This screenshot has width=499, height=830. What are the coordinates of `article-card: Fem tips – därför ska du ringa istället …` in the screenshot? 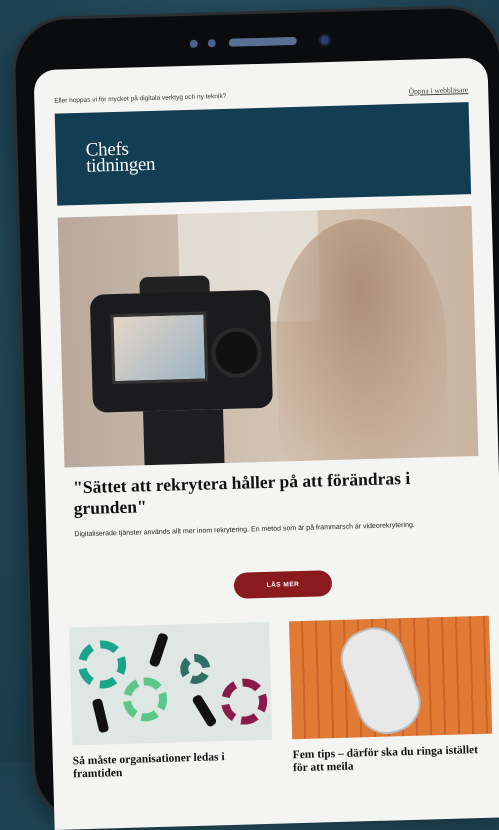 It's located at (391, 695).